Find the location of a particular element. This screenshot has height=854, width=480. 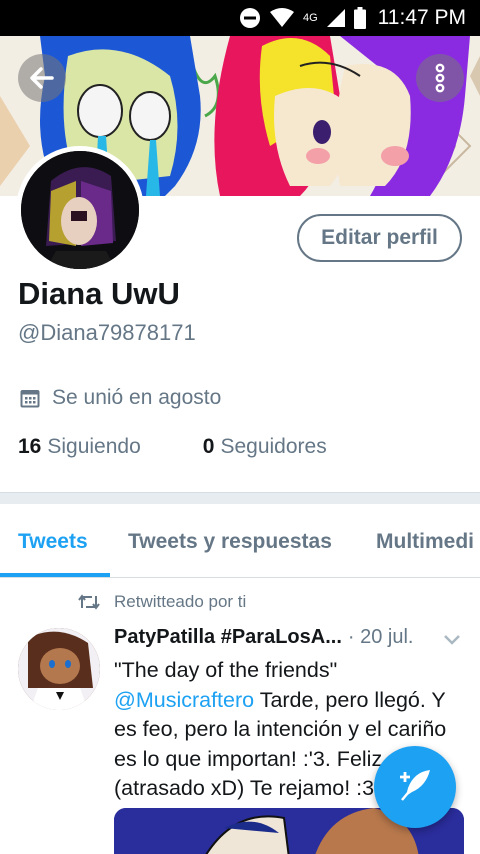

edit-profile-button: Editar perfil is located at coordinates (379, 238).